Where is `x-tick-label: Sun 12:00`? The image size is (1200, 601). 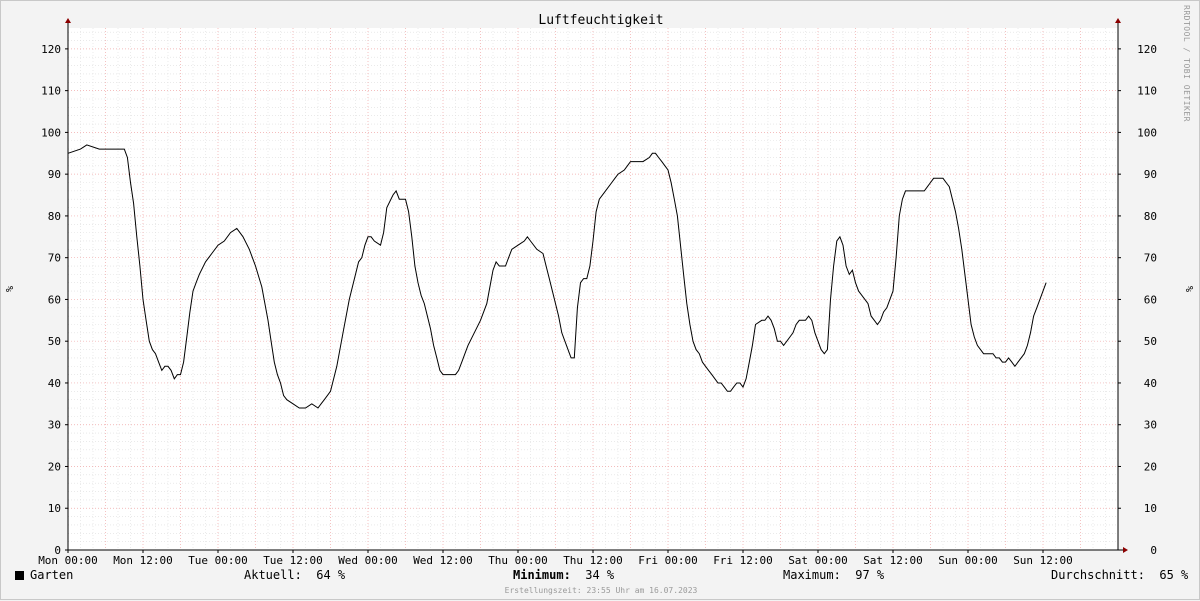
x-tick-label: Sun 12:00 is located at coordinates (1043, 560).